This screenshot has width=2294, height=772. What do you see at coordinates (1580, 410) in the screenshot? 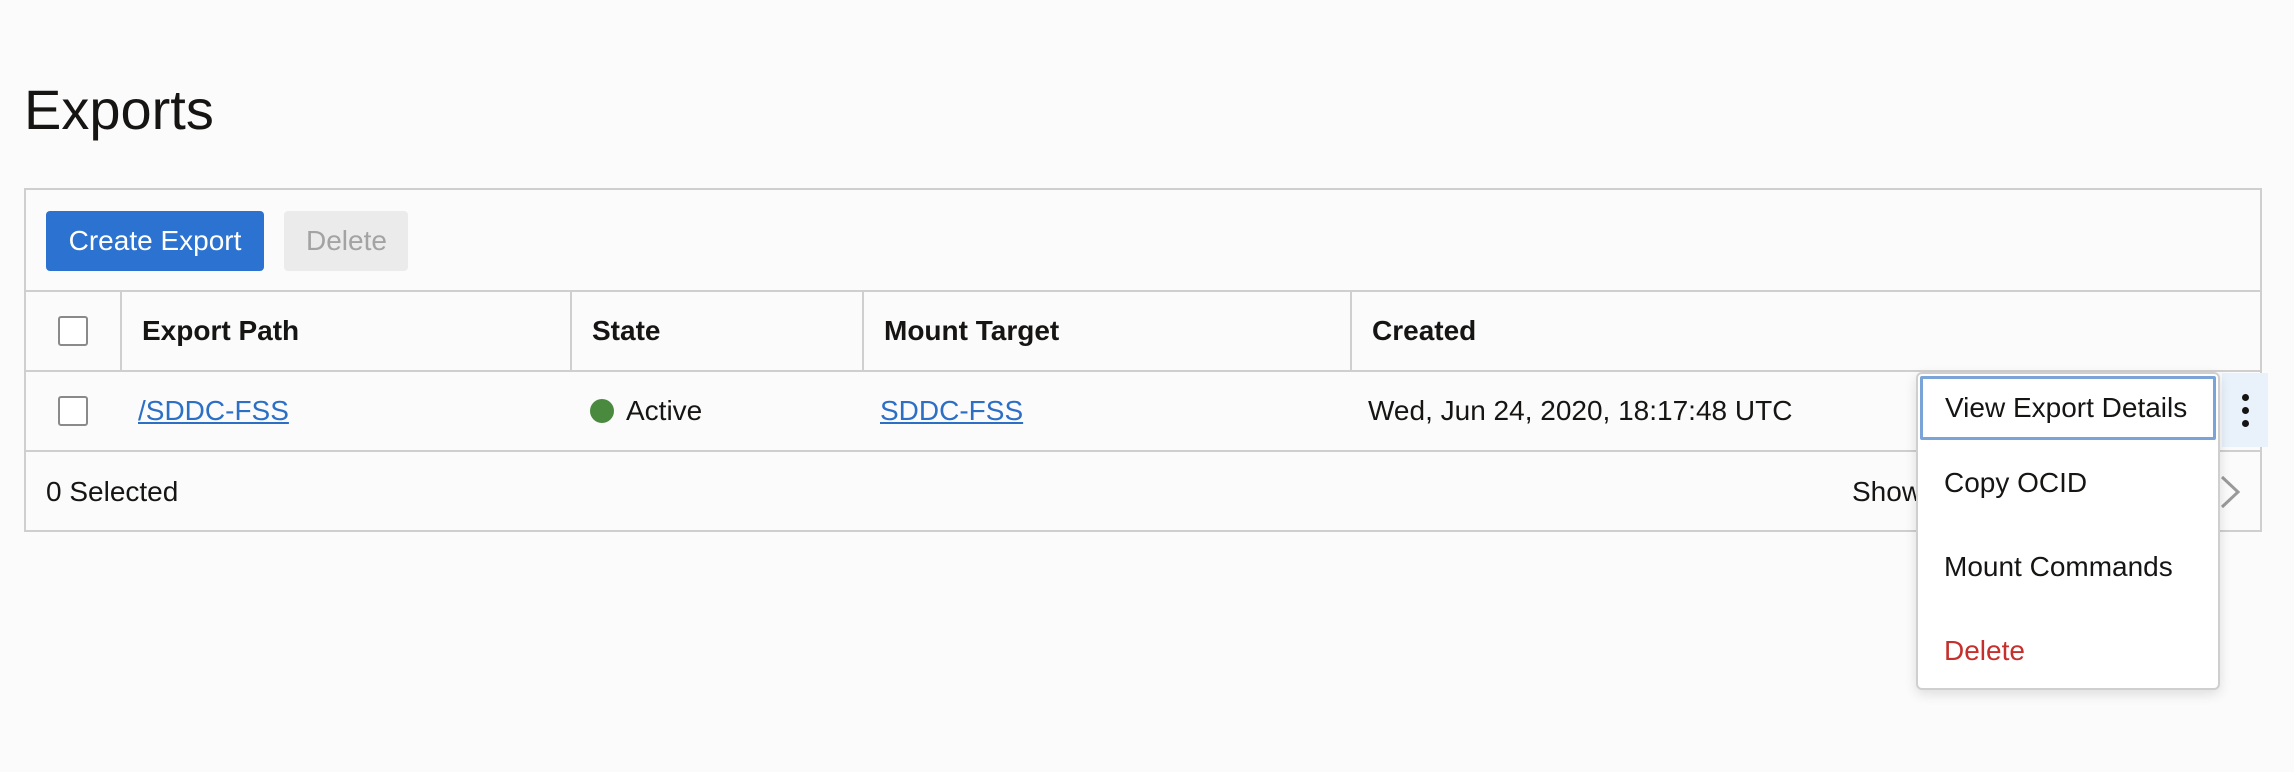
I see `created-cell: Wed, Jun 24, 2020, 18:17:48 UTC` at bounding box center [1580, 410].